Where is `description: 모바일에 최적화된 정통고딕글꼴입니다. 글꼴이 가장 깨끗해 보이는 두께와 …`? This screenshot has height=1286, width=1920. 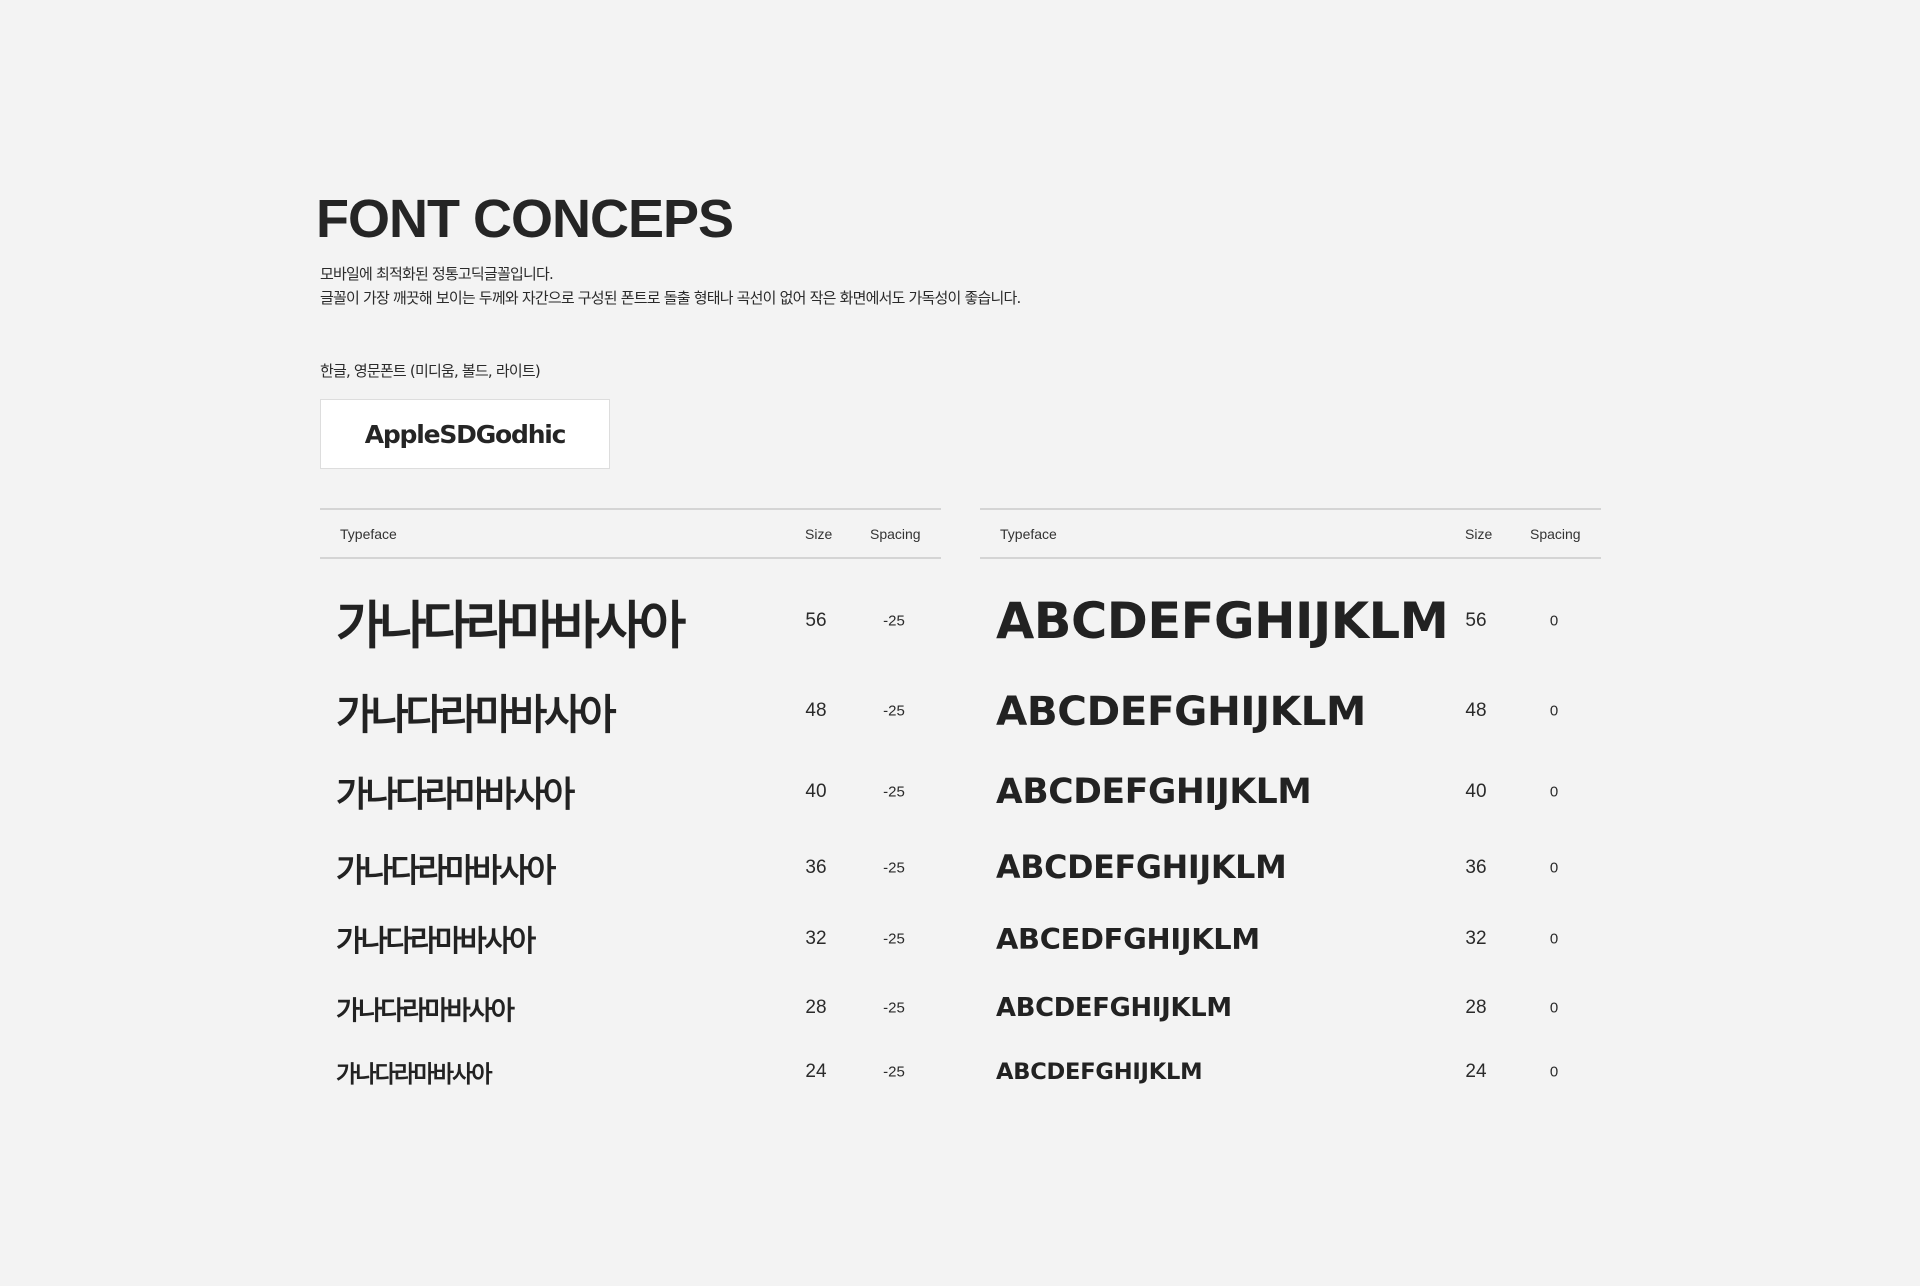
description: 모바일에 최적화된 정통고딕글꼴입니다. 글꼴이 가장 깨끗해 보이는 두께와 … is located at coordinates (670, 286).